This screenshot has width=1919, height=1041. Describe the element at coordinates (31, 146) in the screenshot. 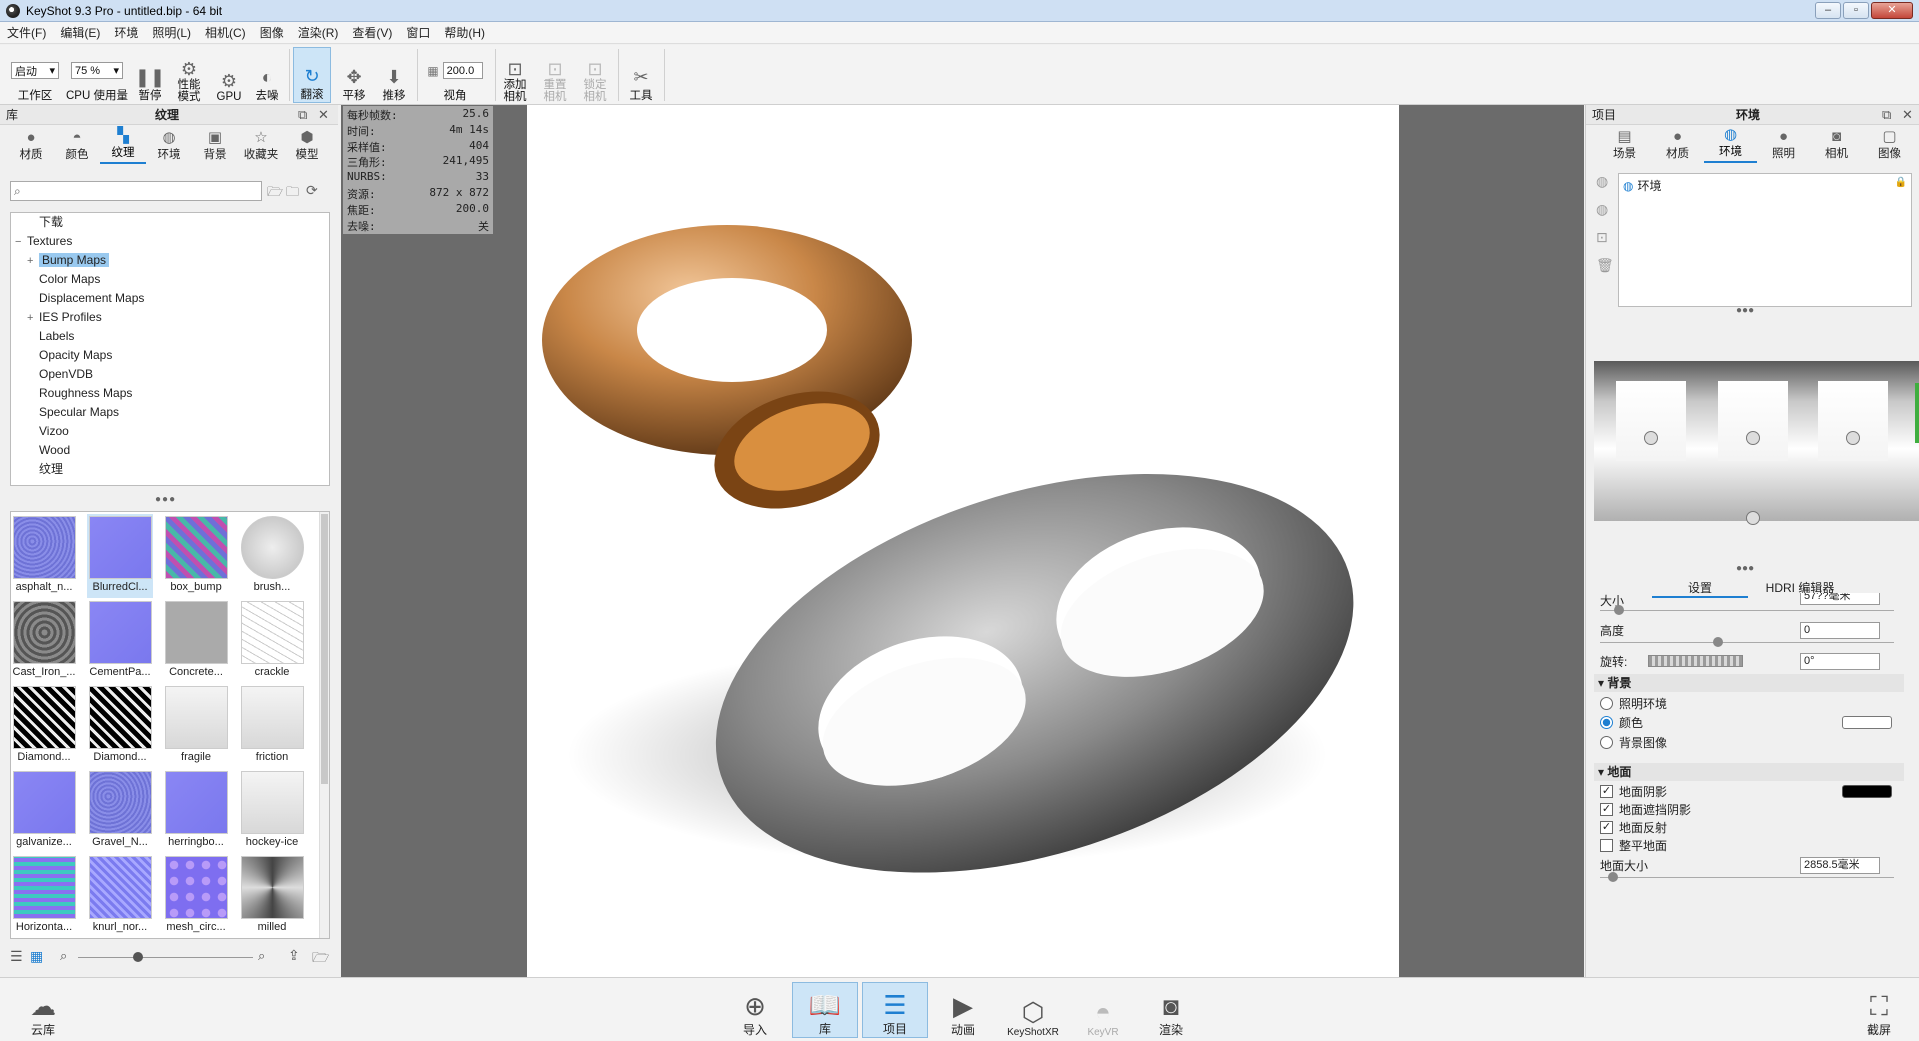

I see `tab-materials: ● 材质` at that location.